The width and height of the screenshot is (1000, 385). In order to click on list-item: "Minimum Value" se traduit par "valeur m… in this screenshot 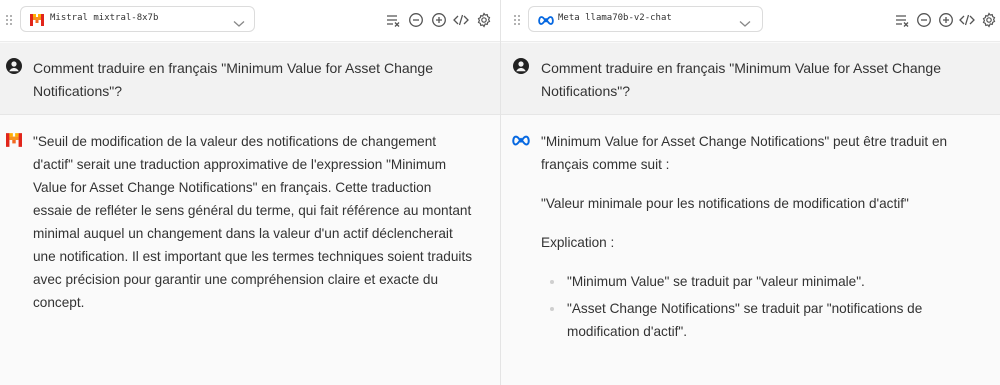, I will do `click(761, 281)`.